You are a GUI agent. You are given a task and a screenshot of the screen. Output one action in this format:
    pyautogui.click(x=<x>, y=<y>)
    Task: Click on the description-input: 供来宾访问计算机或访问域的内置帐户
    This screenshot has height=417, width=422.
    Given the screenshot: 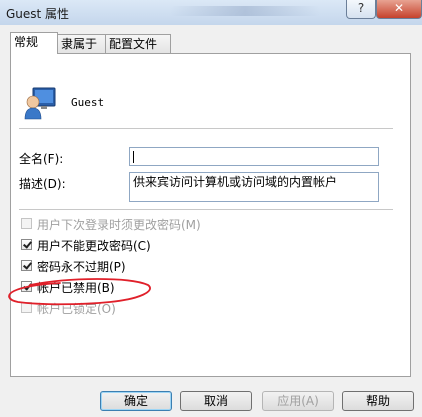 What is the action you would take?
    pyautogui.click(x=254, y=187)
    